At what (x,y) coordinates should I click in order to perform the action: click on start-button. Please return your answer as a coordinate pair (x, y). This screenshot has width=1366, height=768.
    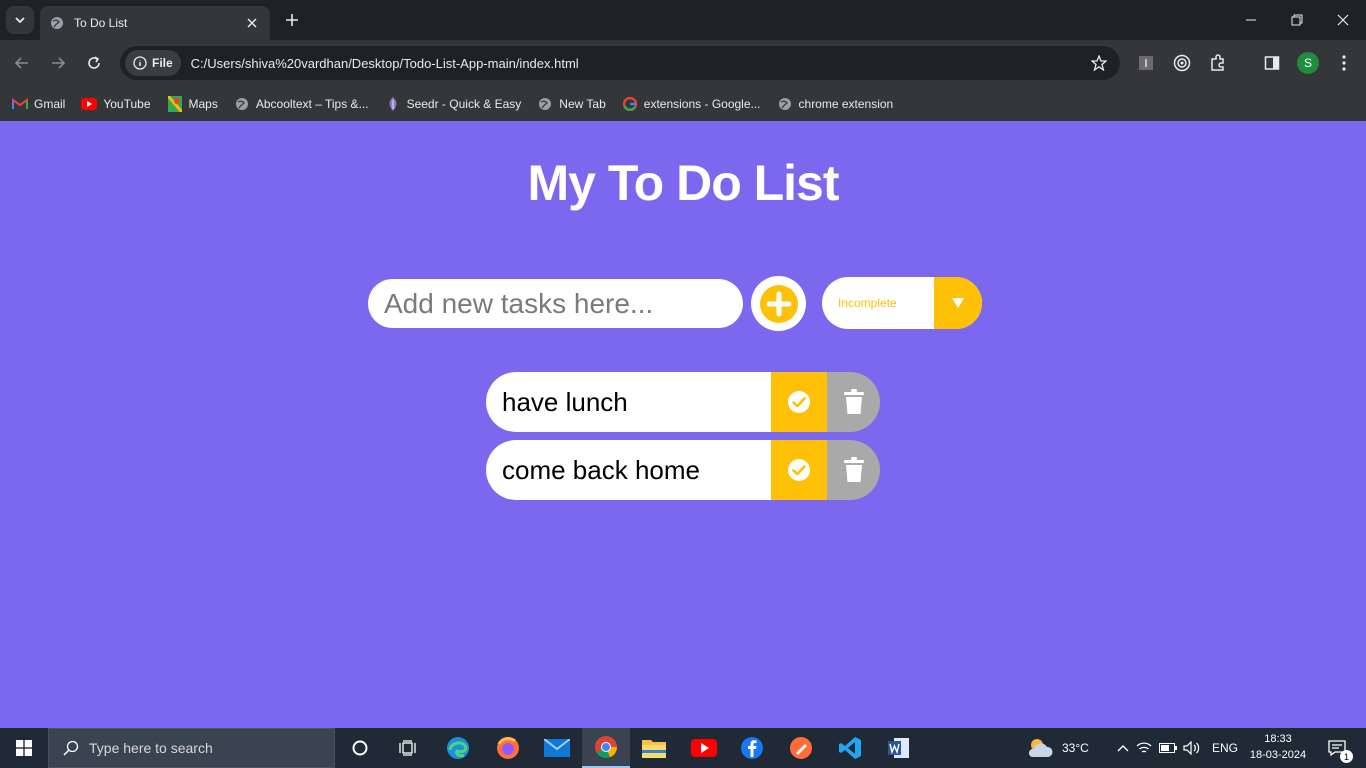
    Looking at the image, I should click on (24, 748).